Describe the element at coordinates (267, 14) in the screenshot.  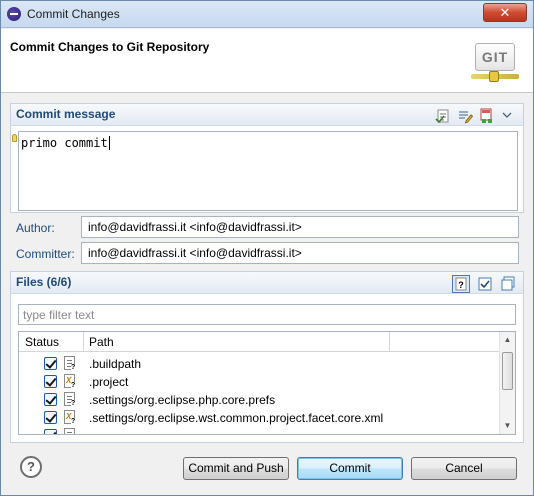
I see `title-bar: Commit Changes ✕` at that location.